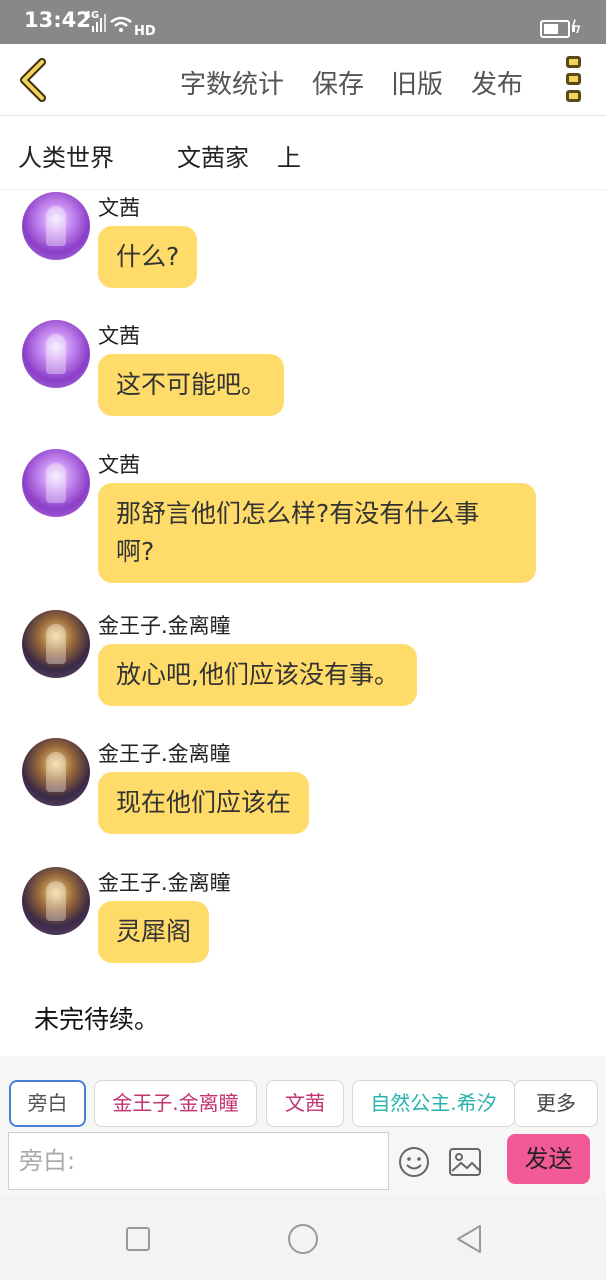 The height and width of the screenshot is (1280, 606). What do you see at coordinates (303, 80) in the screenshot?
I see `top-toolbar: 字数统计 保存 旧版 发布` at bounding box center [303, 80].